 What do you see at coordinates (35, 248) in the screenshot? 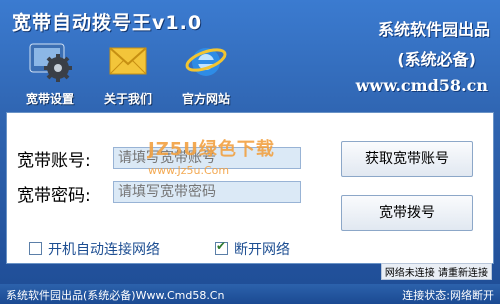
I see `checkbox-box` at bounding box center [35, 248].